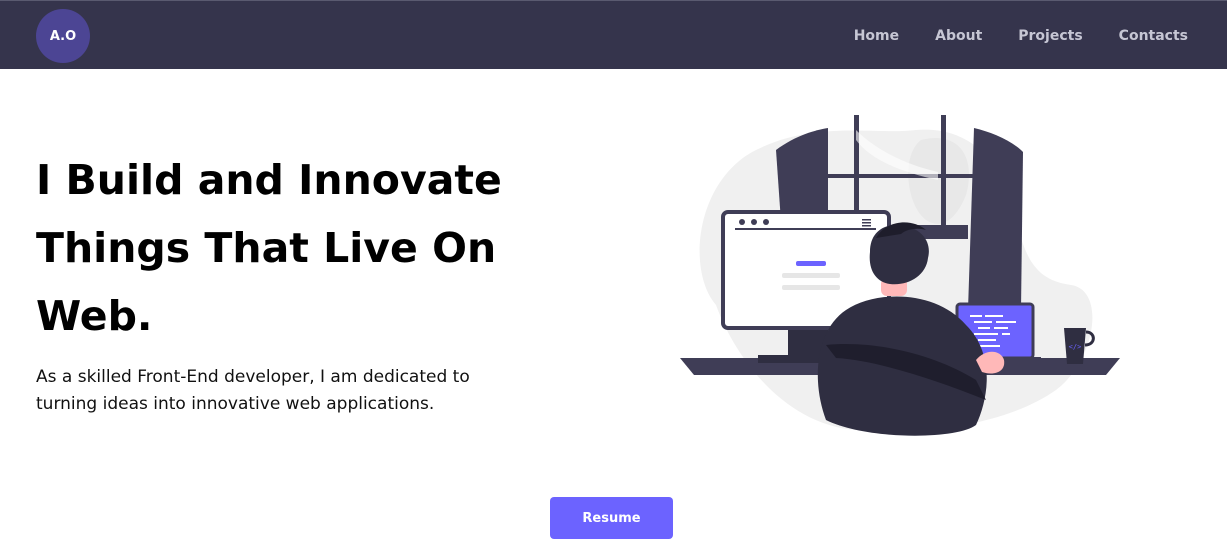 The image size is (1227, 546). What do you see at coordinates (995, 219) in the screenshot?
I see `window-right-curtain` at bounding box center [995, 219].